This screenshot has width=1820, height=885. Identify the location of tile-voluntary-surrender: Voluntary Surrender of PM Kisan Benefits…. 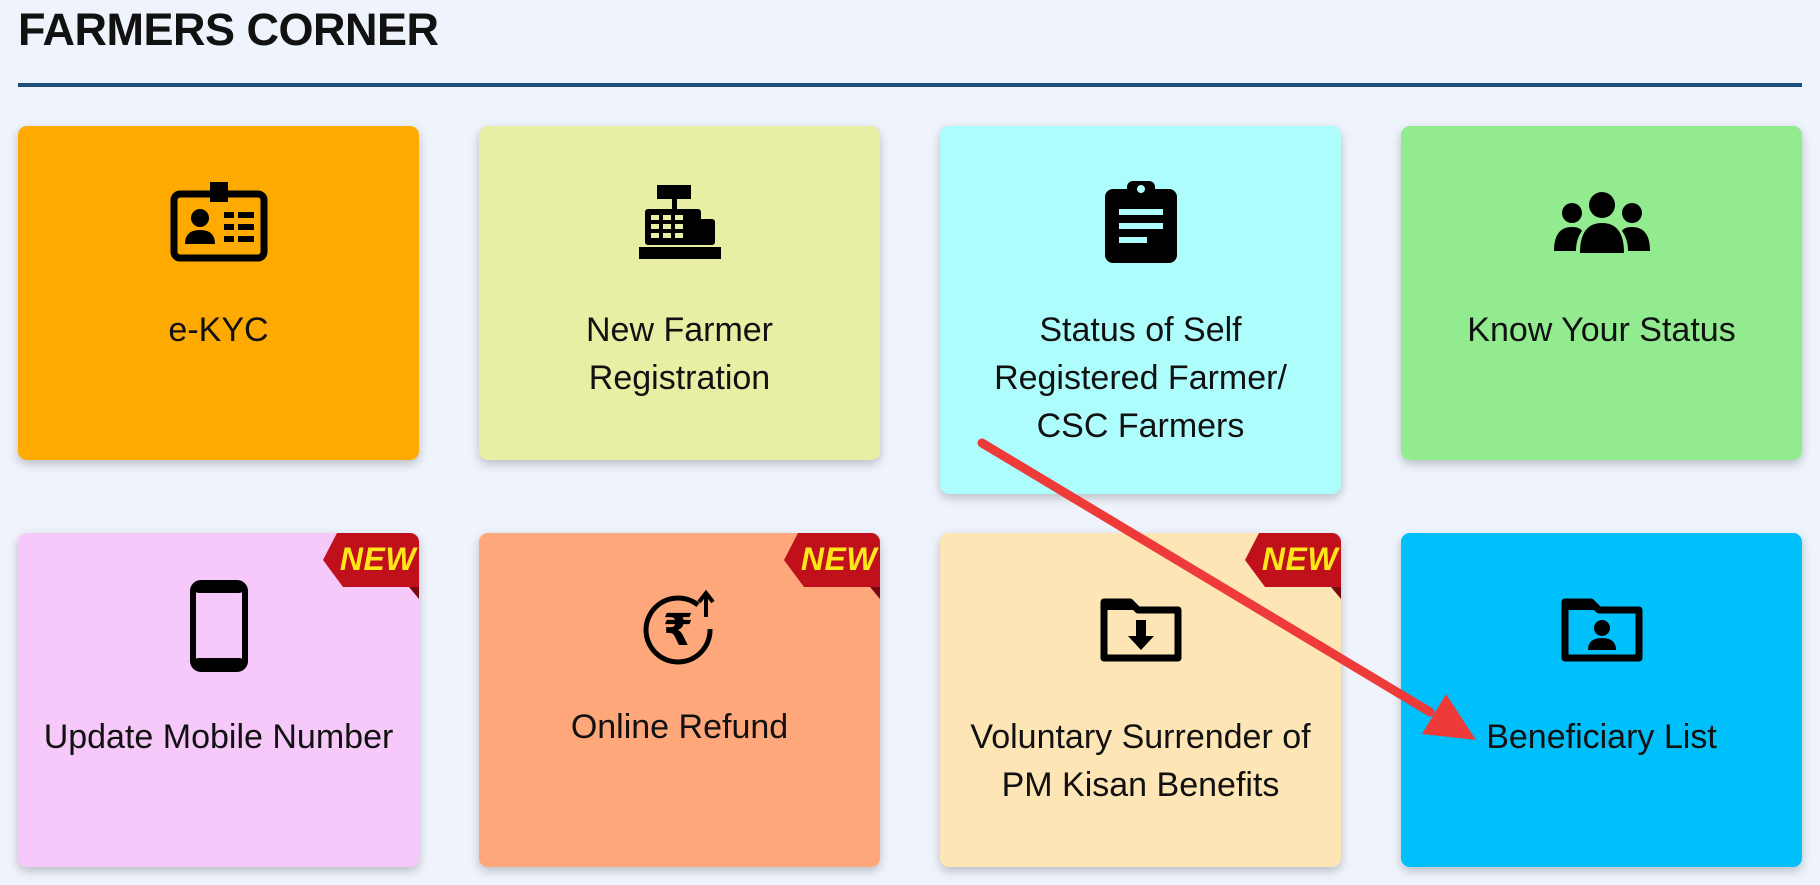
(1140, 700).